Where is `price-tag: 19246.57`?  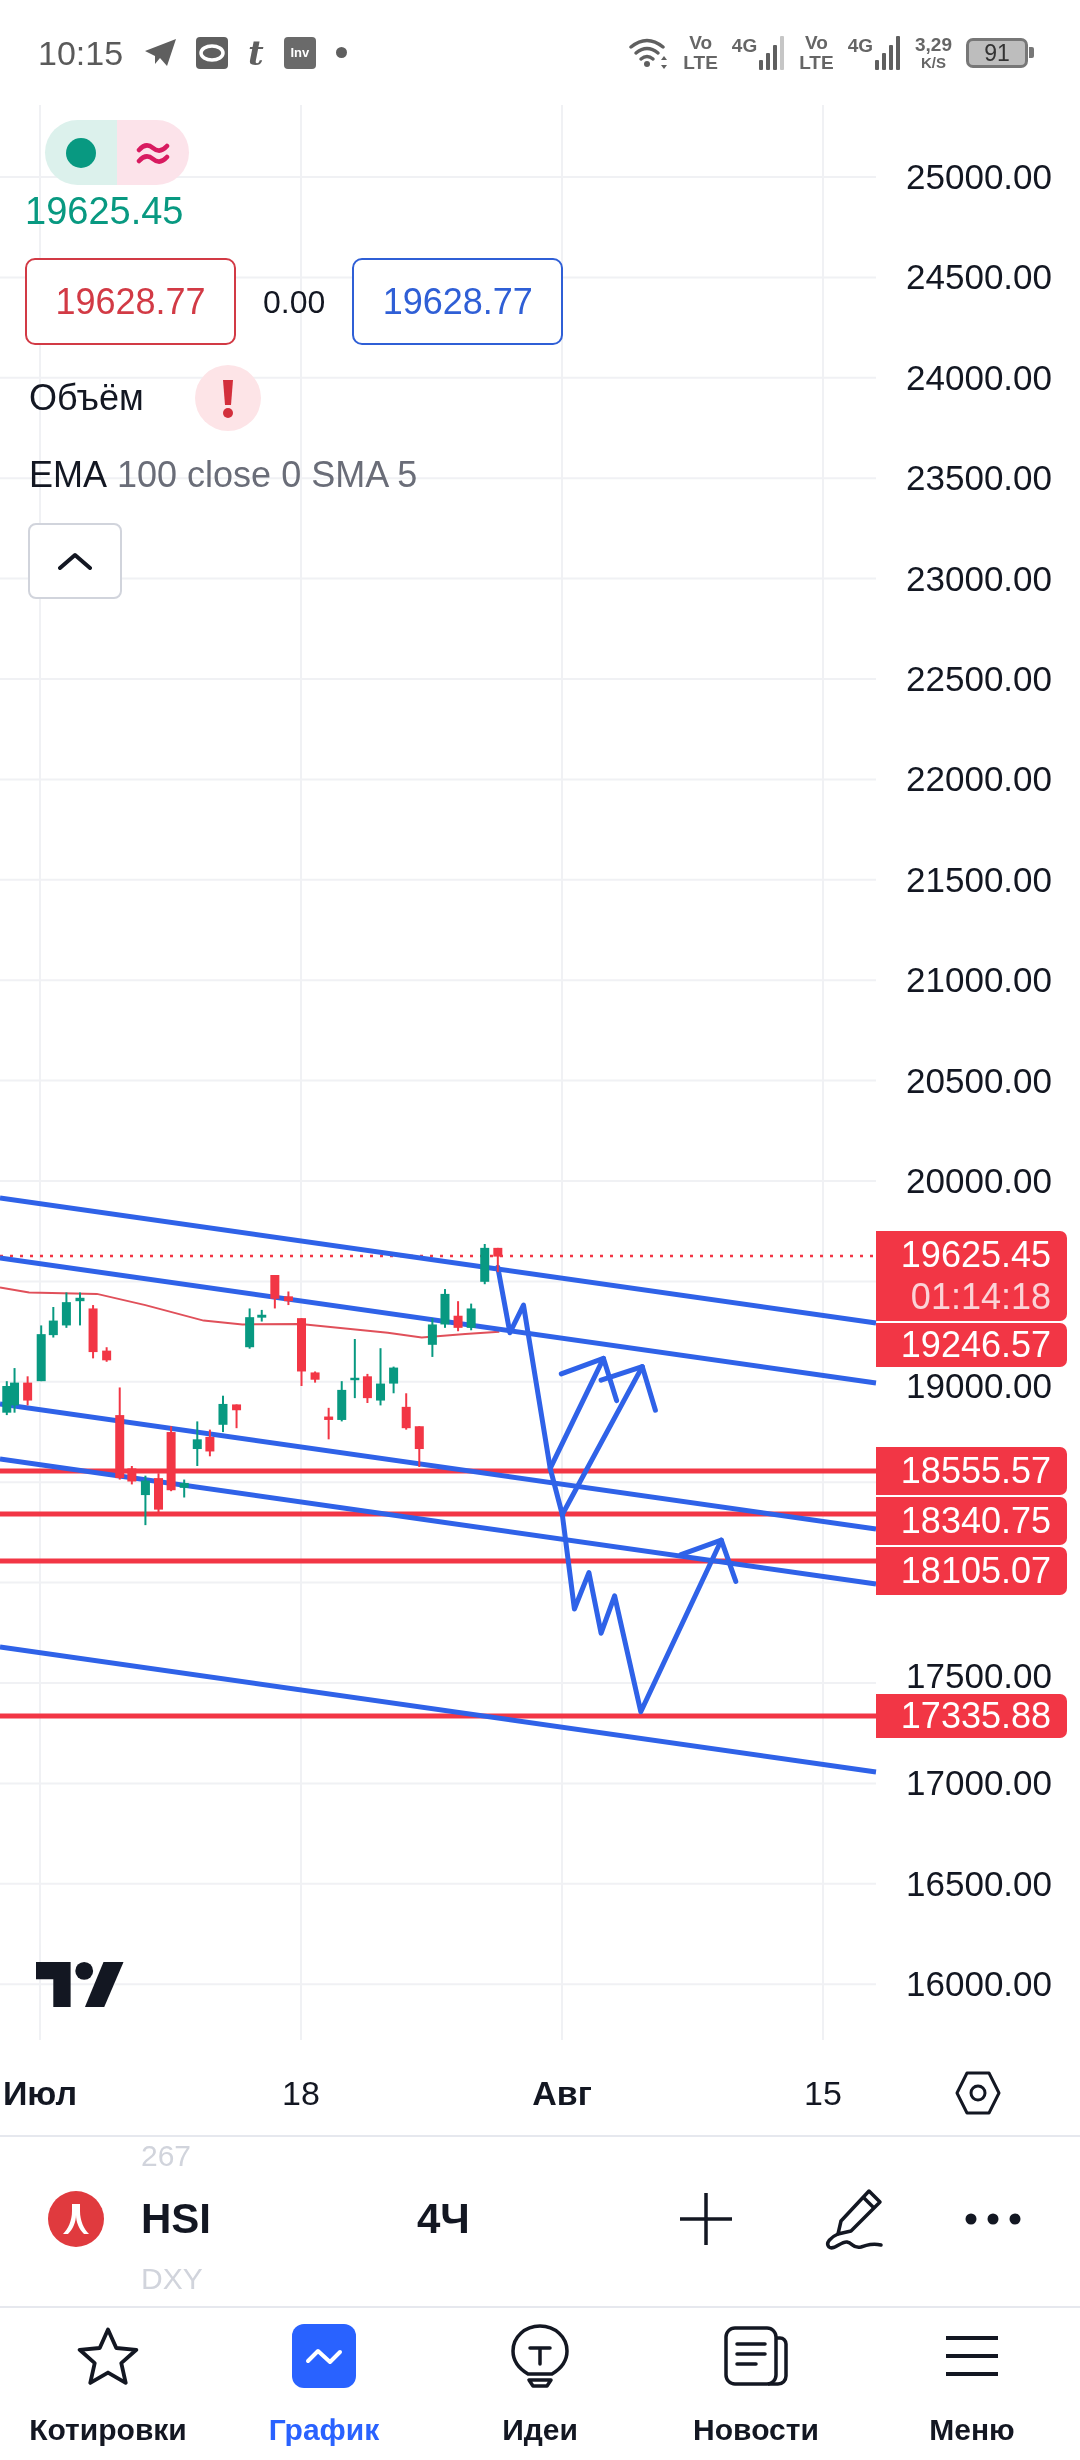
price-tag: 19246.57 is located at coordinates (971, 1345).